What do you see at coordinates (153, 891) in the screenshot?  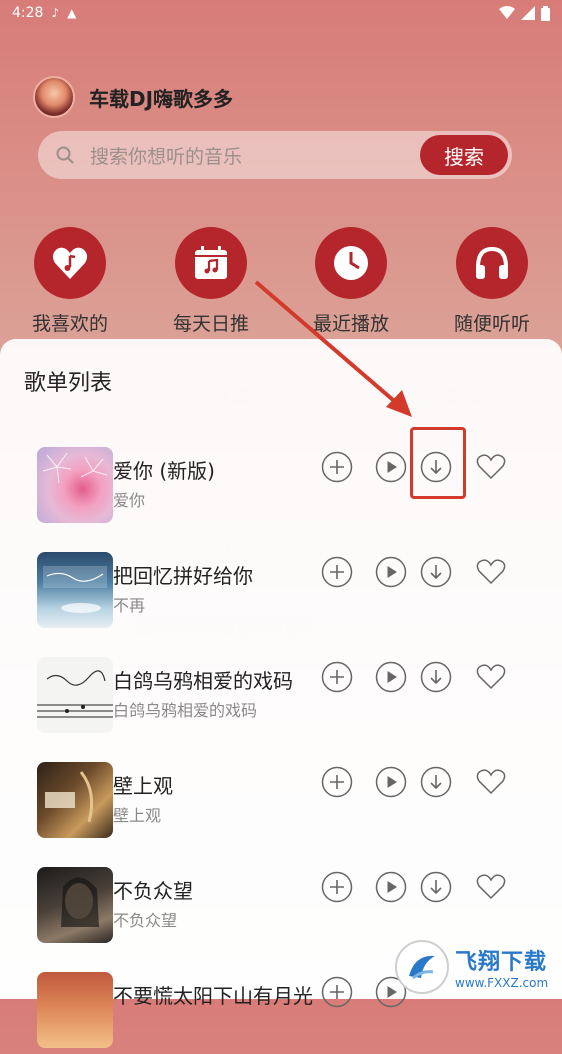 I see `song-title: 不负众望` at bounding box center [153, 891].